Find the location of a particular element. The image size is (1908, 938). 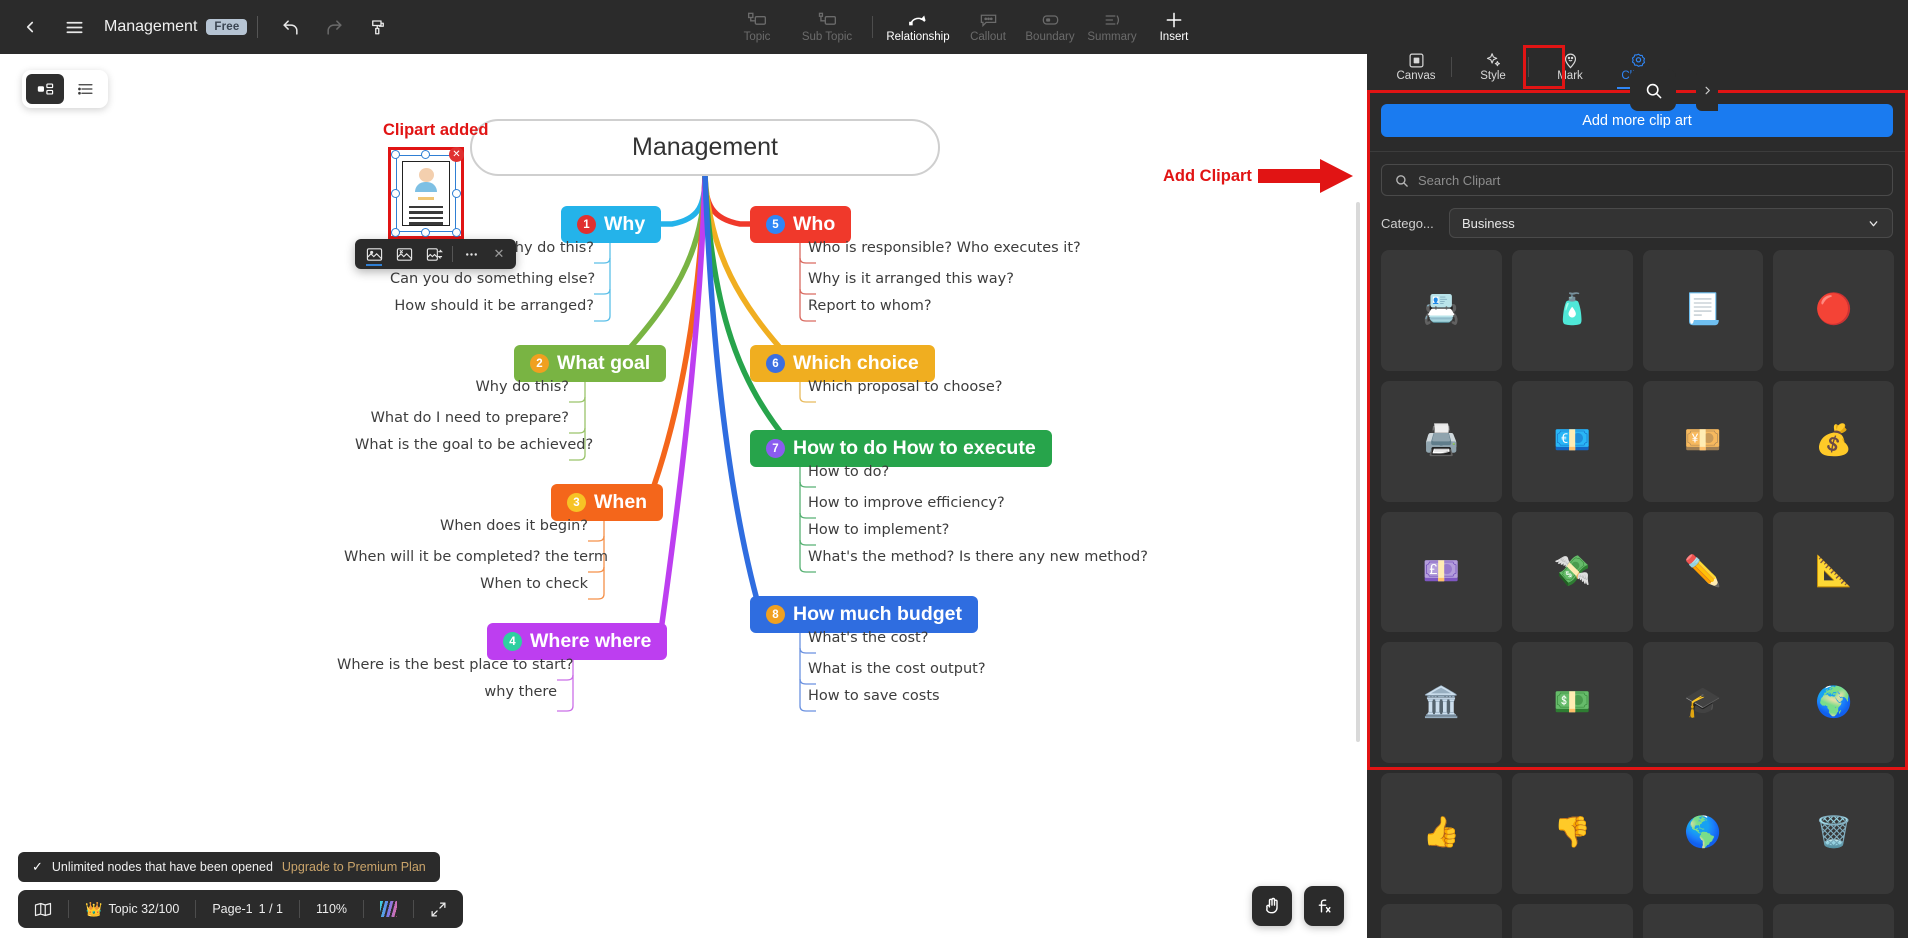

hand-tool-icon is located at coordinates (1272, 905).